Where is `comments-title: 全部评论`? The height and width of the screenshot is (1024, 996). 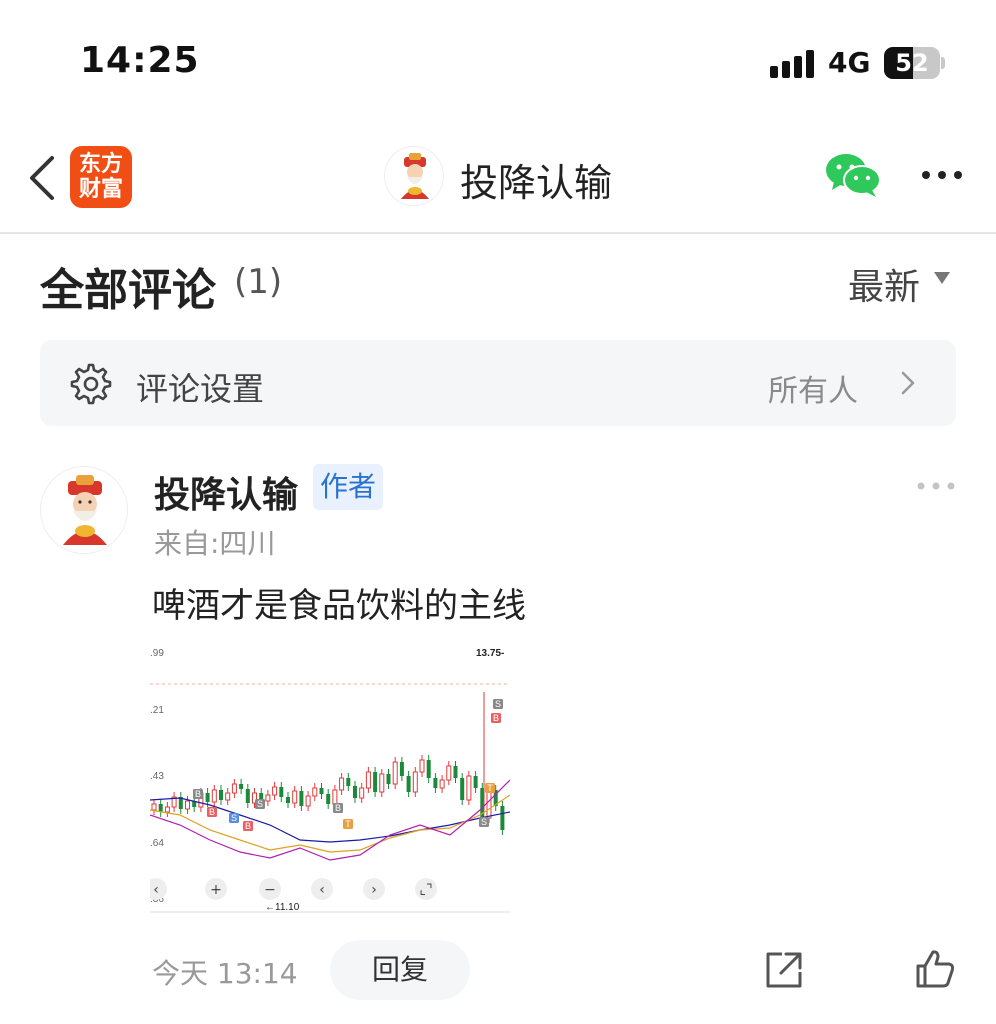 comments-title: 全部评论 is located at coordinates (128, 290).